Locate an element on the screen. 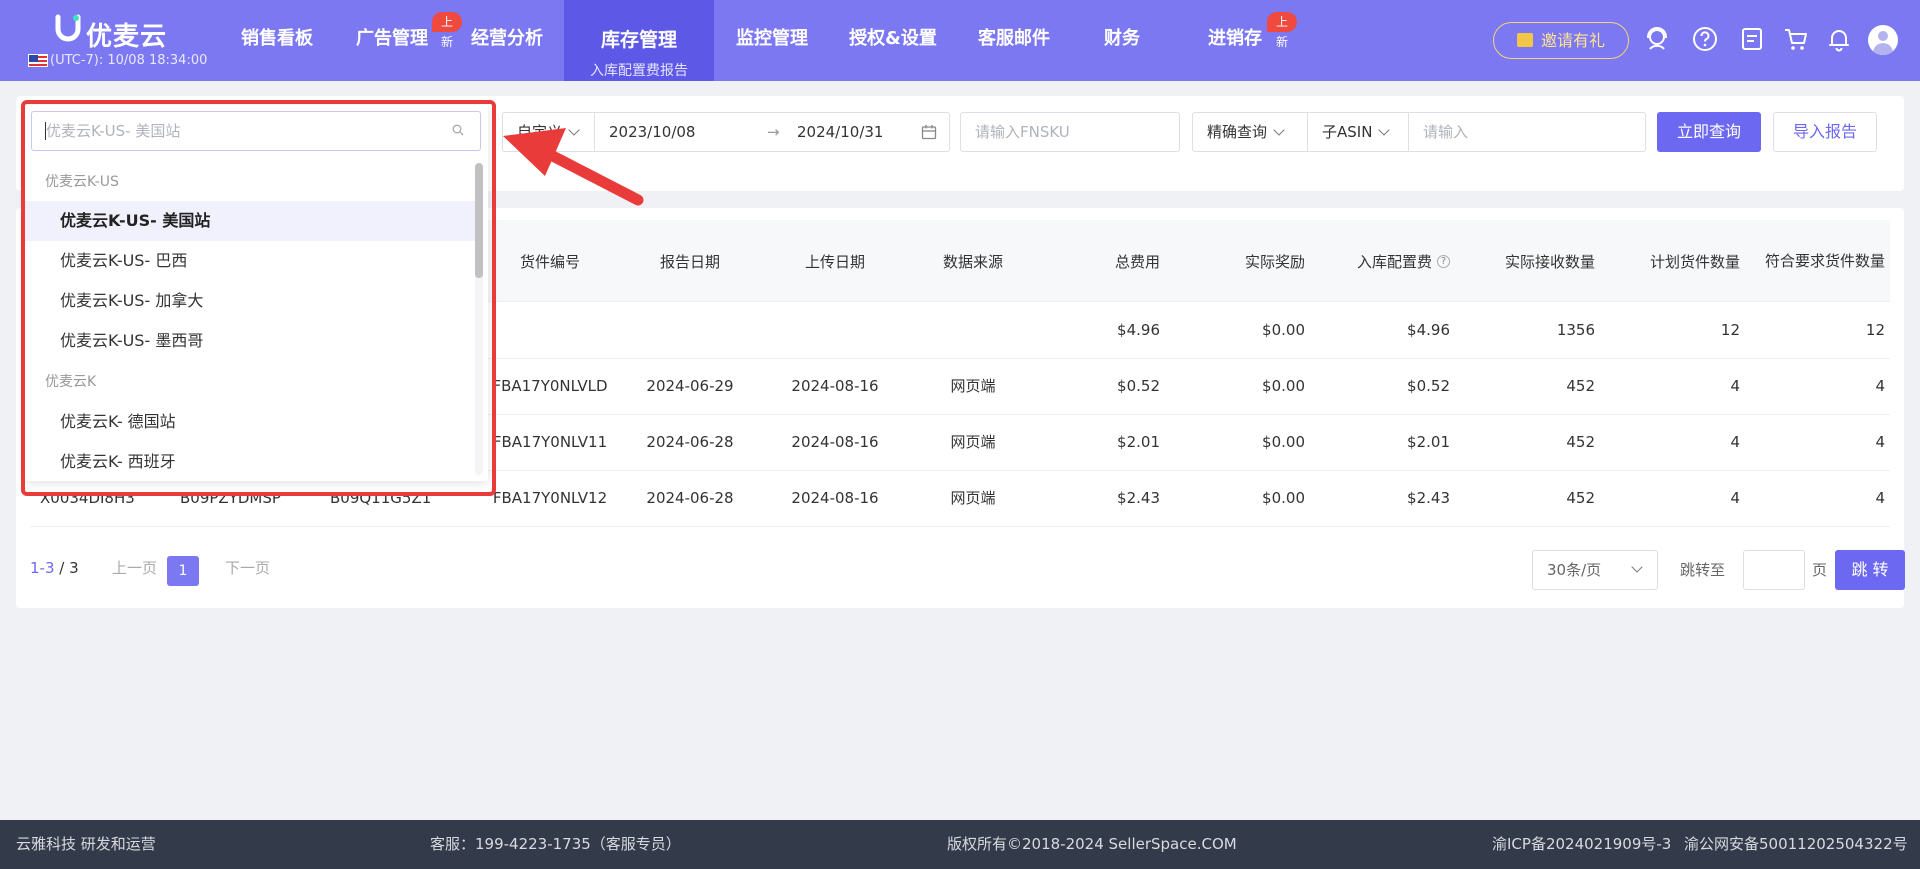 The width and height of the screenshot is (1920, 869). nav-label: 监控管理 is located at coordinates (772, 38).